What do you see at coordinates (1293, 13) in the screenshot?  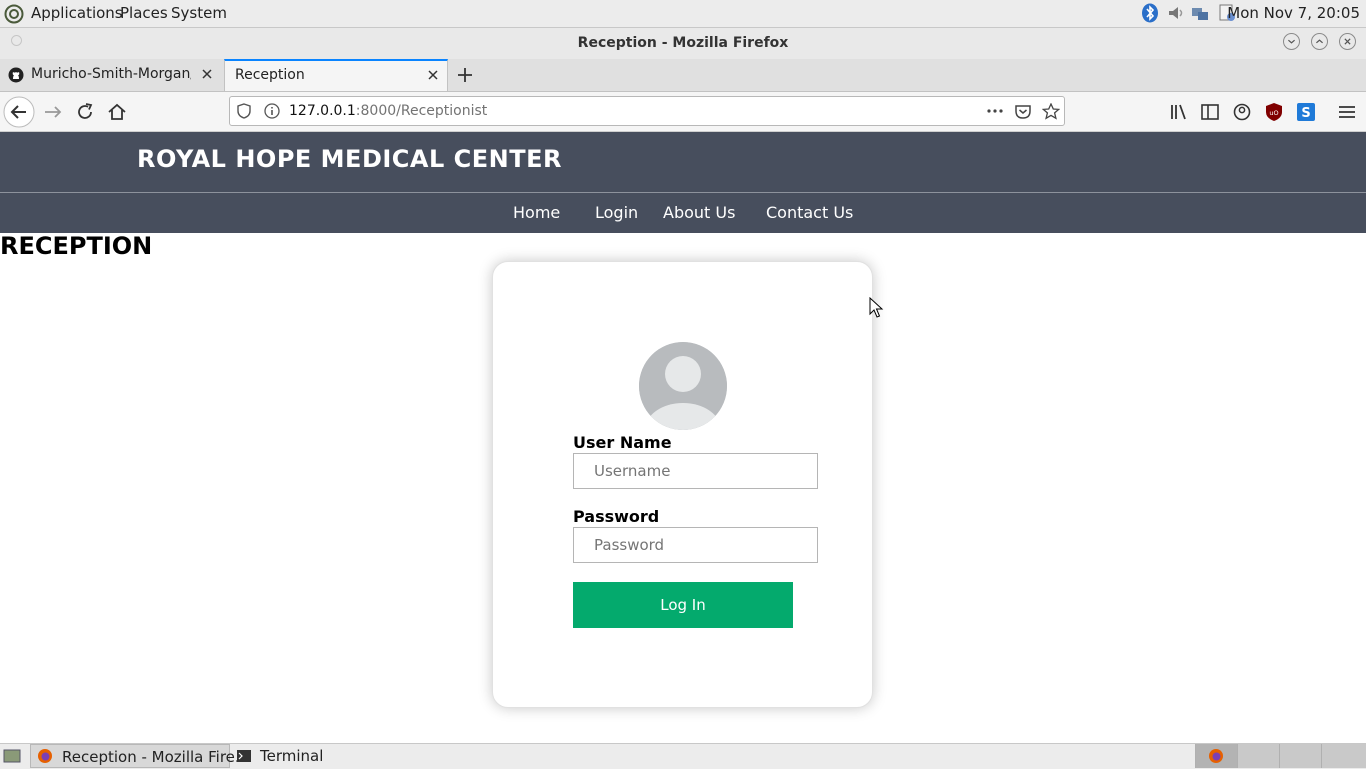 I see `clock: Mon Nov 7, 20:05` at bounding box center [1293, 13].